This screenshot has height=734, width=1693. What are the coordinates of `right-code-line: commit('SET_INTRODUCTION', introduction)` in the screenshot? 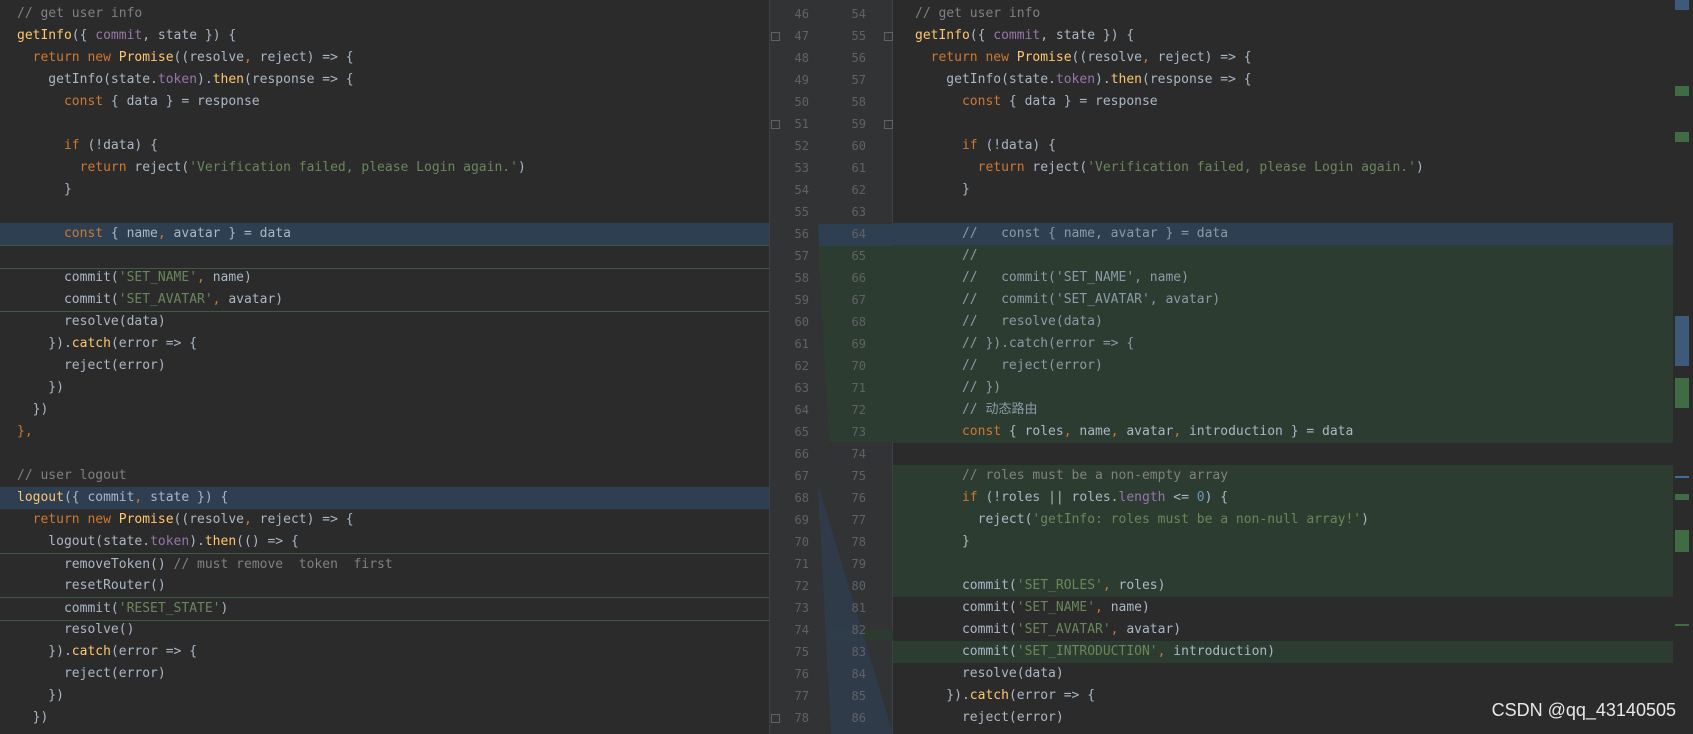 It's located at (1283, 652).